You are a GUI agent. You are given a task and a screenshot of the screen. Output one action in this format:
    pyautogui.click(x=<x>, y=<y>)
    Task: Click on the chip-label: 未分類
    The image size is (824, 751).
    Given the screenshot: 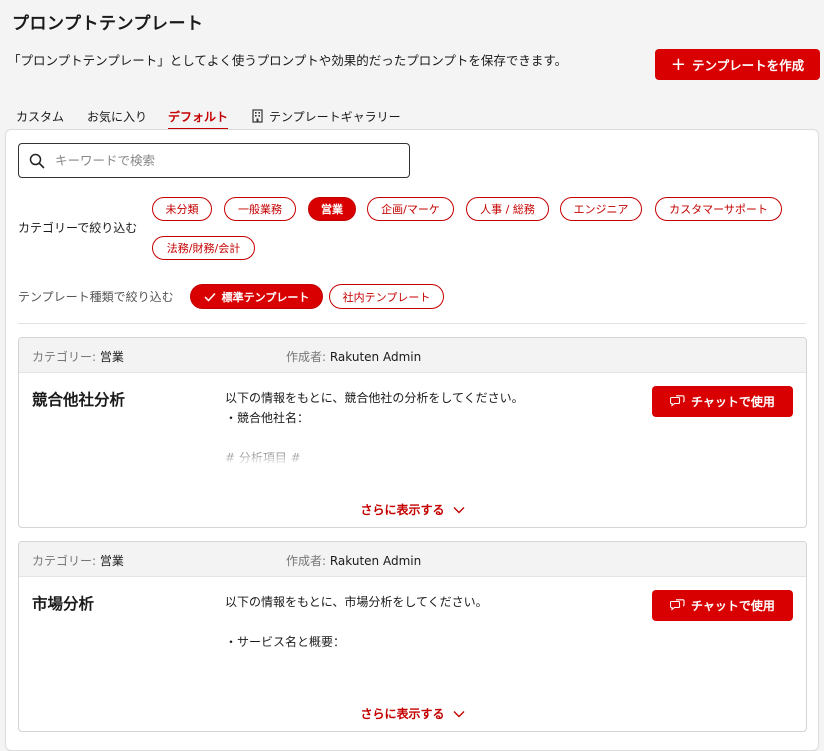 What is the action you would take?
    pyautogui.click(x=182, y=209)
    